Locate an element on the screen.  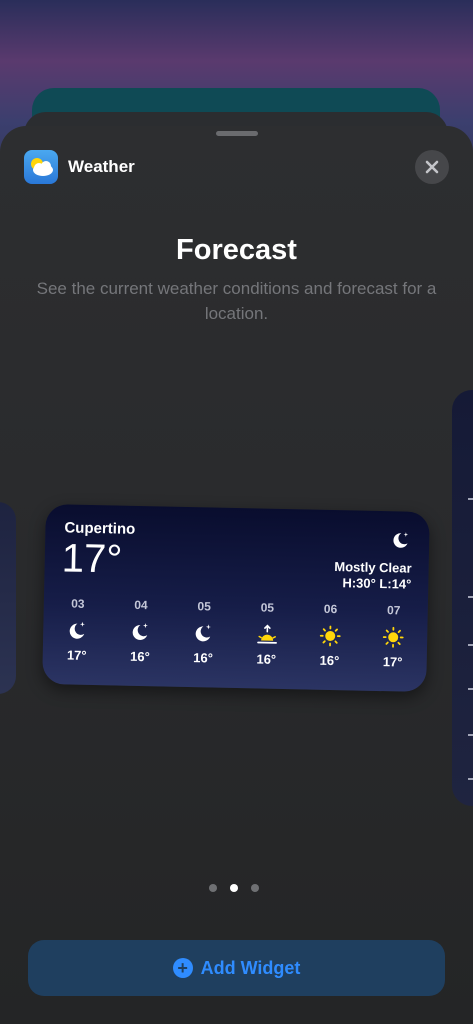
hourly-item: 06 16° is located at coordinates (329, 634).